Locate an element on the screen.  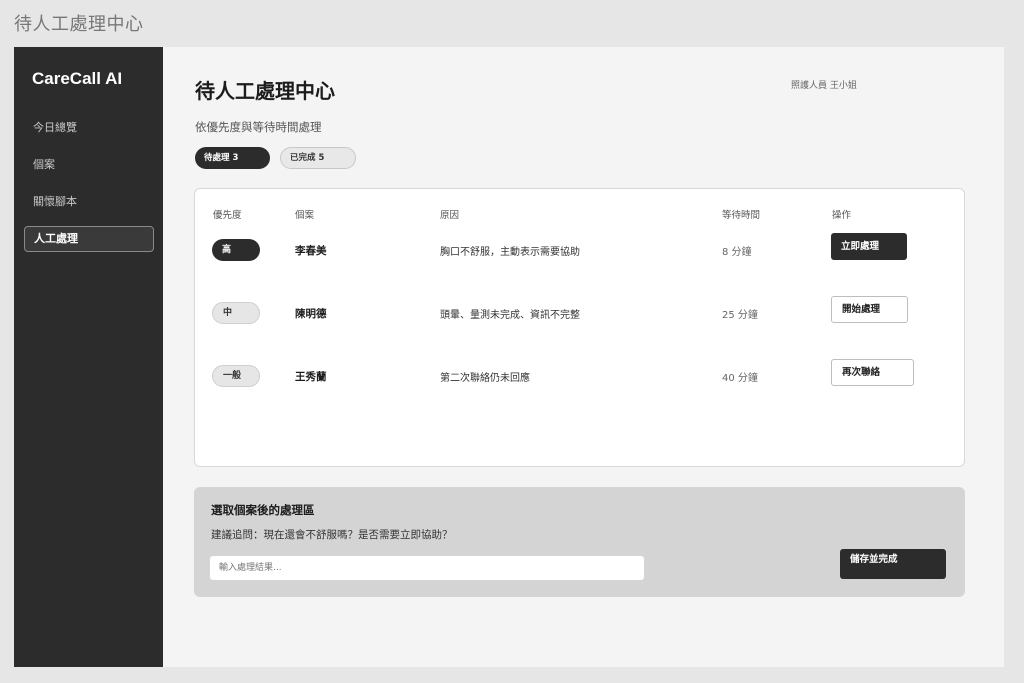
case-reason: 胸口不舒服，主動表示需要協助 is located at coordinates (510, 252).